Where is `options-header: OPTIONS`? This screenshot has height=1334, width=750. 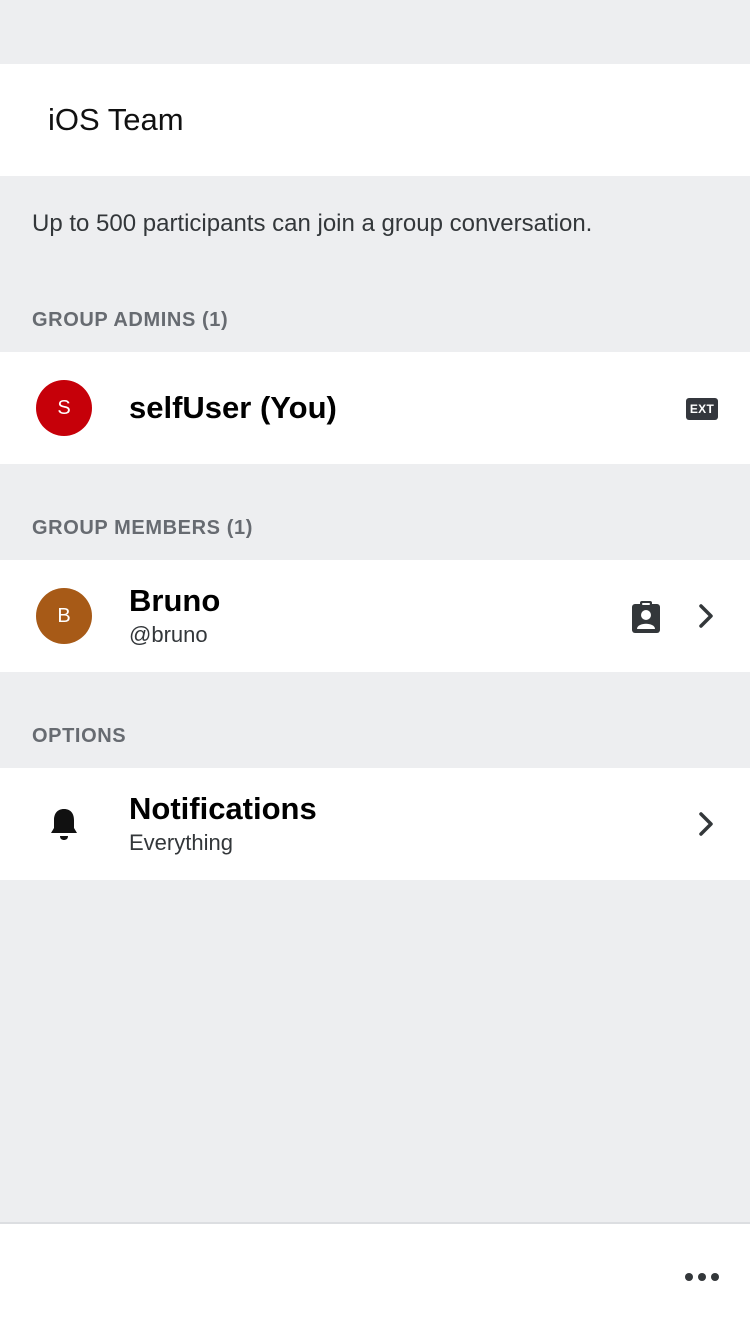 options-header: OPTIONS is located at coordinates (79, 736).